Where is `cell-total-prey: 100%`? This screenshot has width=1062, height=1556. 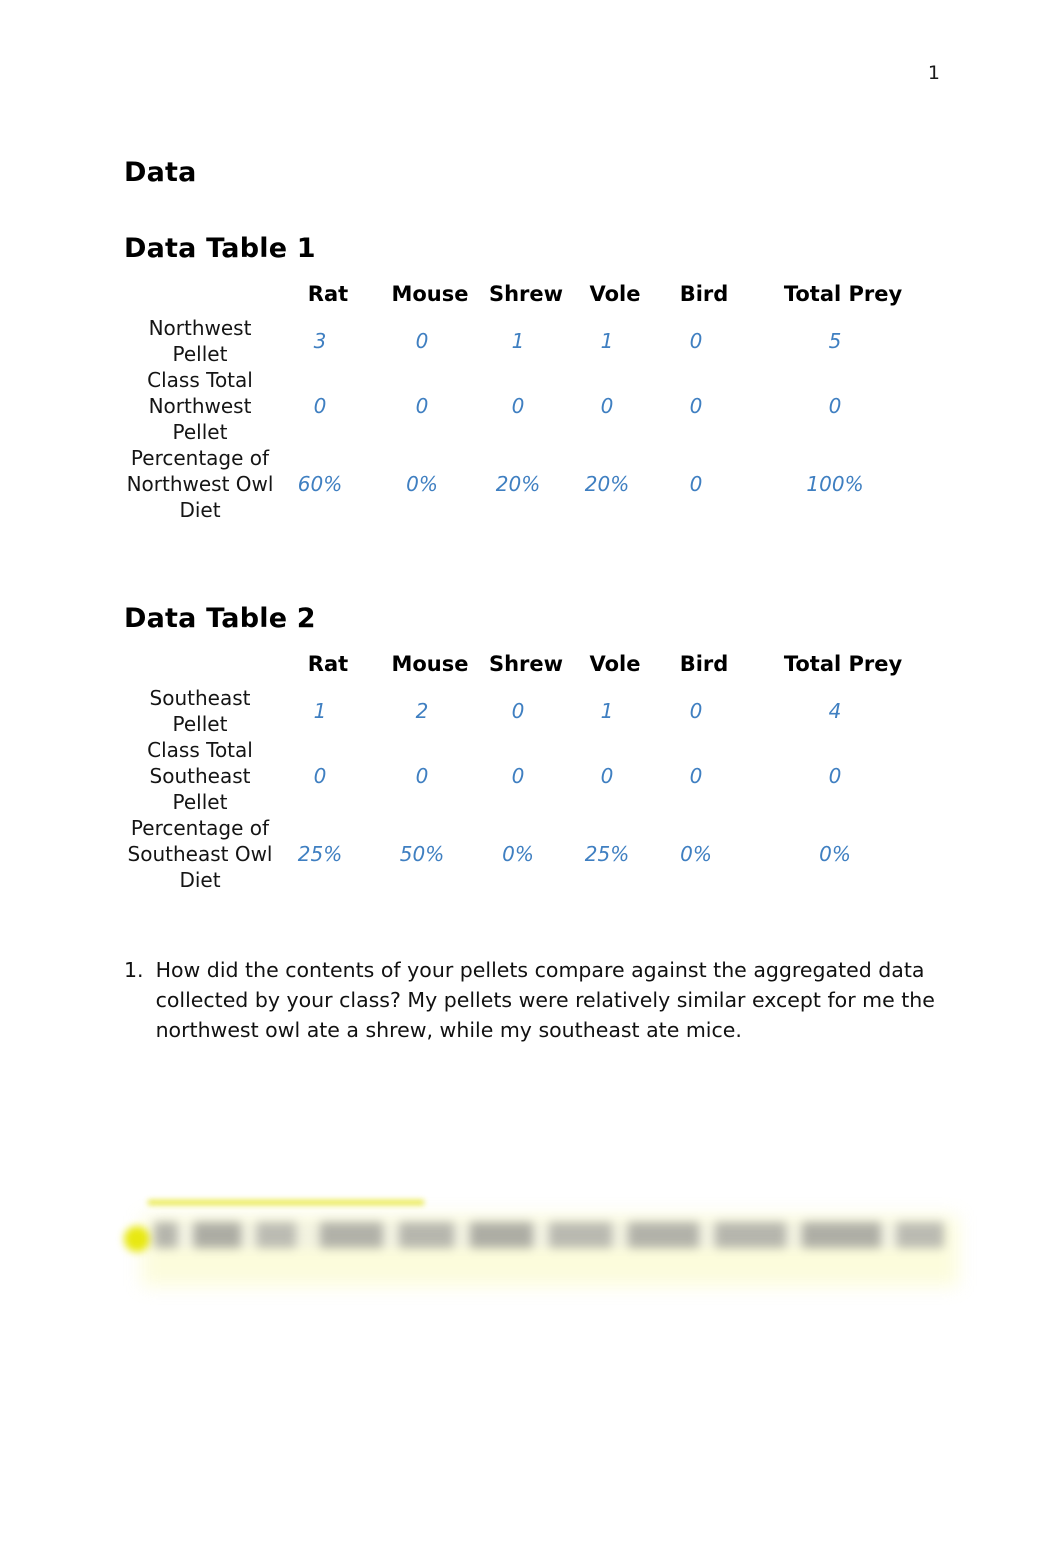
cell-total-prey: 100% is located at coordinates (835, 484).